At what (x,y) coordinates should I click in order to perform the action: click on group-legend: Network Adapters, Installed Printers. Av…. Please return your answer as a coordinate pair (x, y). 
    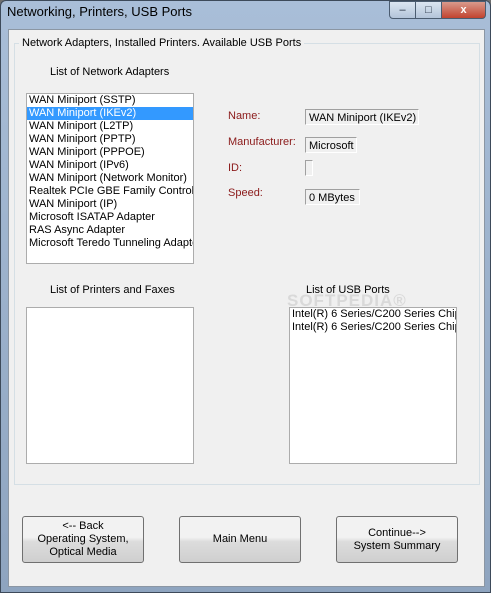
    Looking at the image, I should click on (162, 43).